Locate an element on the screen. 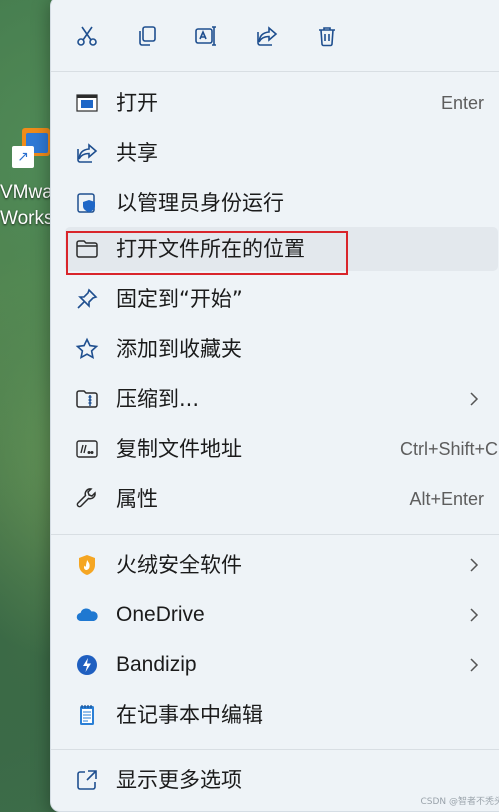 The image size is (499, 812). shortcut-text: Enter is located at coordinates (462, 103).